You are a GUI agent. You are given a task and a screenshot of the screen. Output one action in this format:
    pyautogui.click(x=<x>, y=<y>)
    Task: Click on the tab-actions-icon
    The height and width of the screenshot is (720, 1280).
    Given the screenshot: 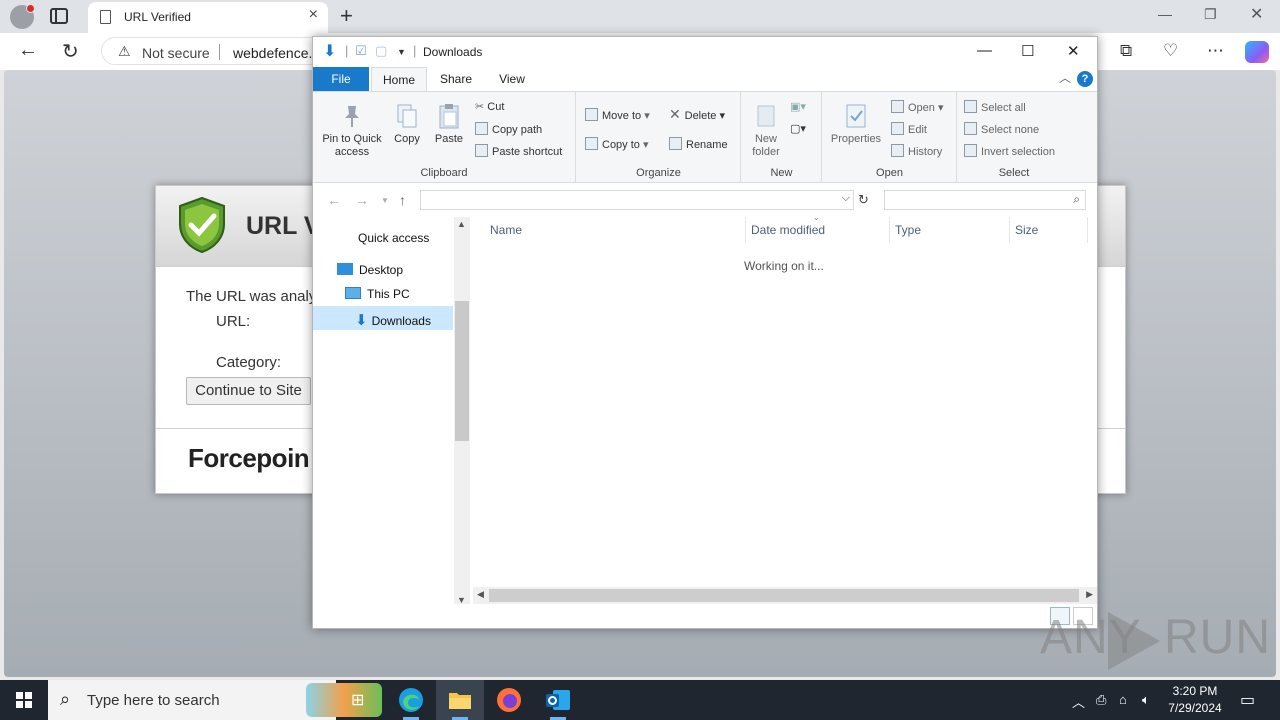 What is the action you would take?
    pyautogui.click(x=59, y=16)
    